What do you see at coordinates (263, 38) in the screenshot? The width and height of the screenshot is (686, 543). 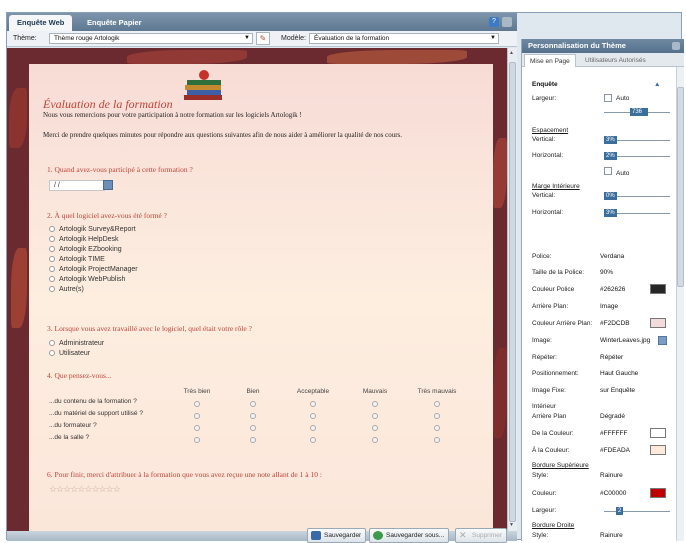 I see `edit-theme-icon: ✎` at bounding box center [263, 38].